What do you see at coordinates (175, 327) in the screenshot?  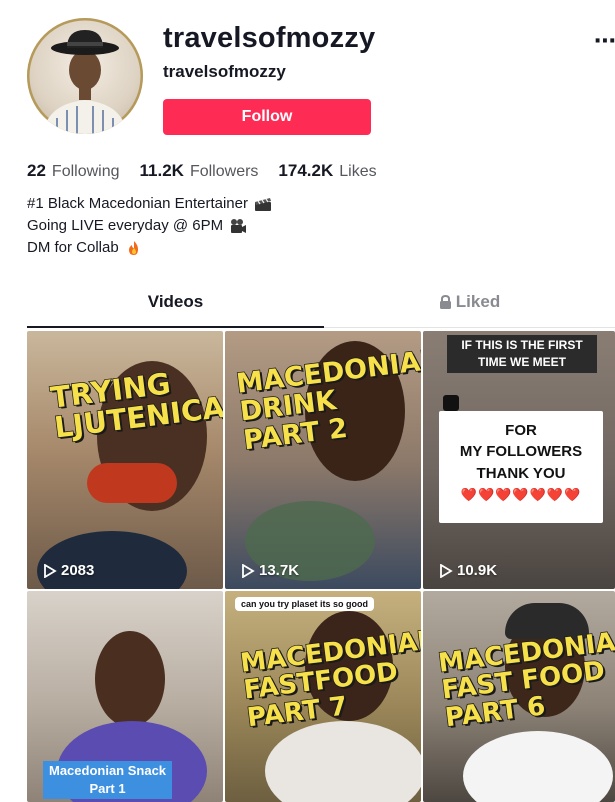 I see `tab-underline` at bounding box center [175, 327].